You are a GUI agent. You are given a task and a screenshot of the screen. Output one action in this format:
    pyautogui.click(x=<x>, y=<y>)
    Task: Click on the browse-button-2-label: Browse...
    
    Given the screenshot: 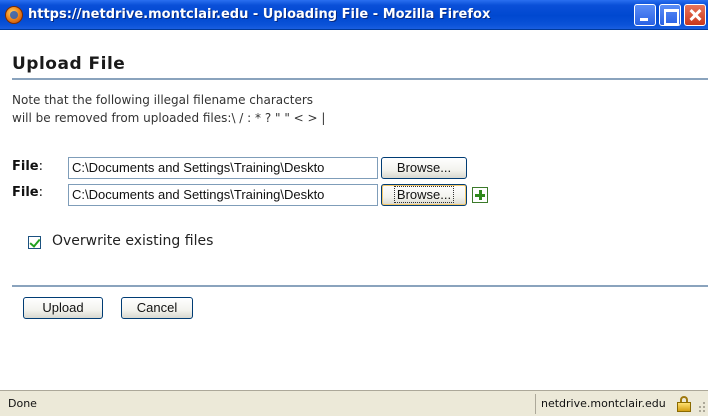 What is the action you would take?
    pyautogui.click(x=424, y=194)
    